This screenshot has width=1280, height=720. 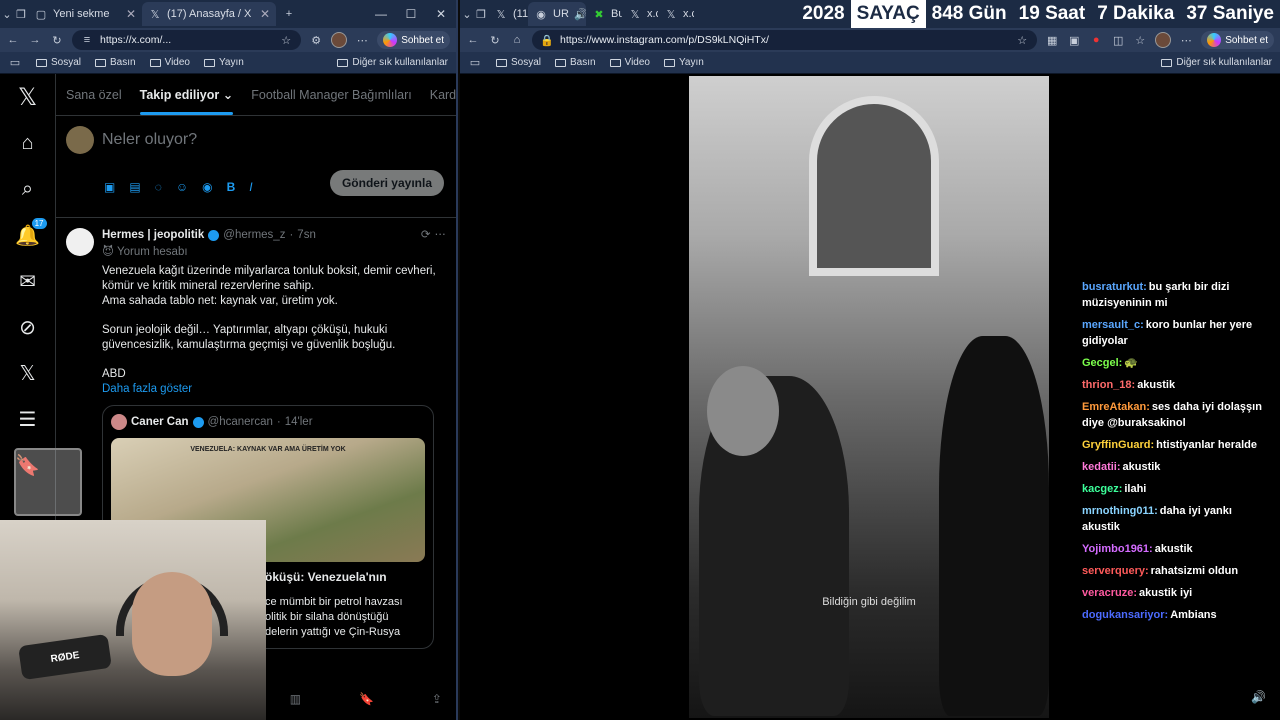 What do you see at coordinates (28, 327) in the screenshot?
I see `grok-icon: ⊘` at bounding box center [28, 327].